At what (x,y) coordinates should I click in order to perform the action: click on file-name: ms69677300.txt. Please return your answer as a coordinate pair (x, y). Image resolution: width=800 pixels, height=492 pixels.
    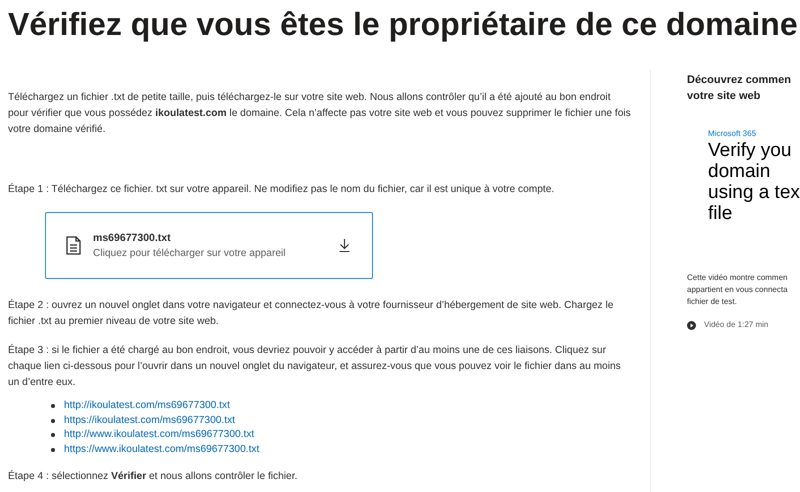
    Looking at the image, I should click on (132, 238).